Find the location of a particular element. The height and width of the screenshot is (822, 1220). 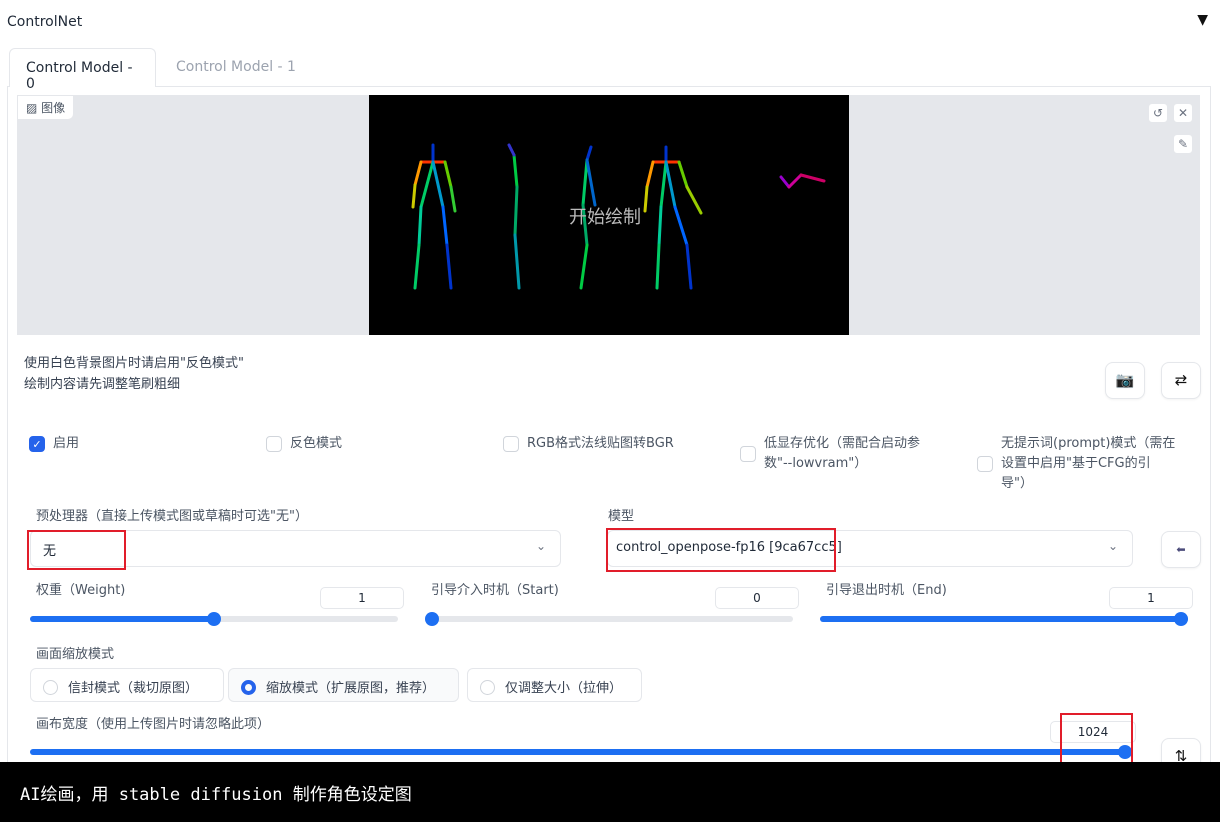

resize-option-stretch: 仅调整大小（拉伸） is located at coordinates (554, 685).